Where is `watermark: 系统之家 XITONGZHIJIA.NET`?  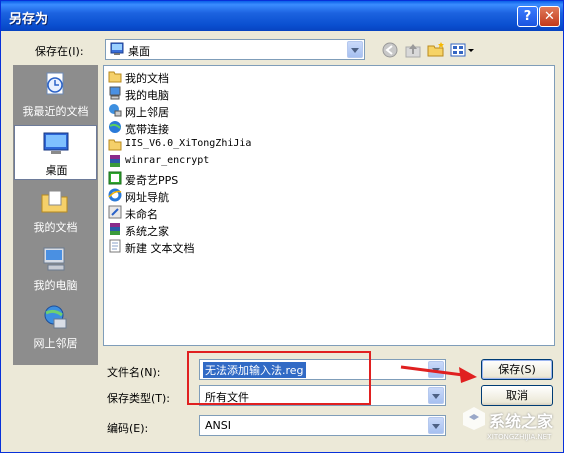 watermark: 系统之家 XITONGZHIJIA.NET is located at coordinates (512, 428).